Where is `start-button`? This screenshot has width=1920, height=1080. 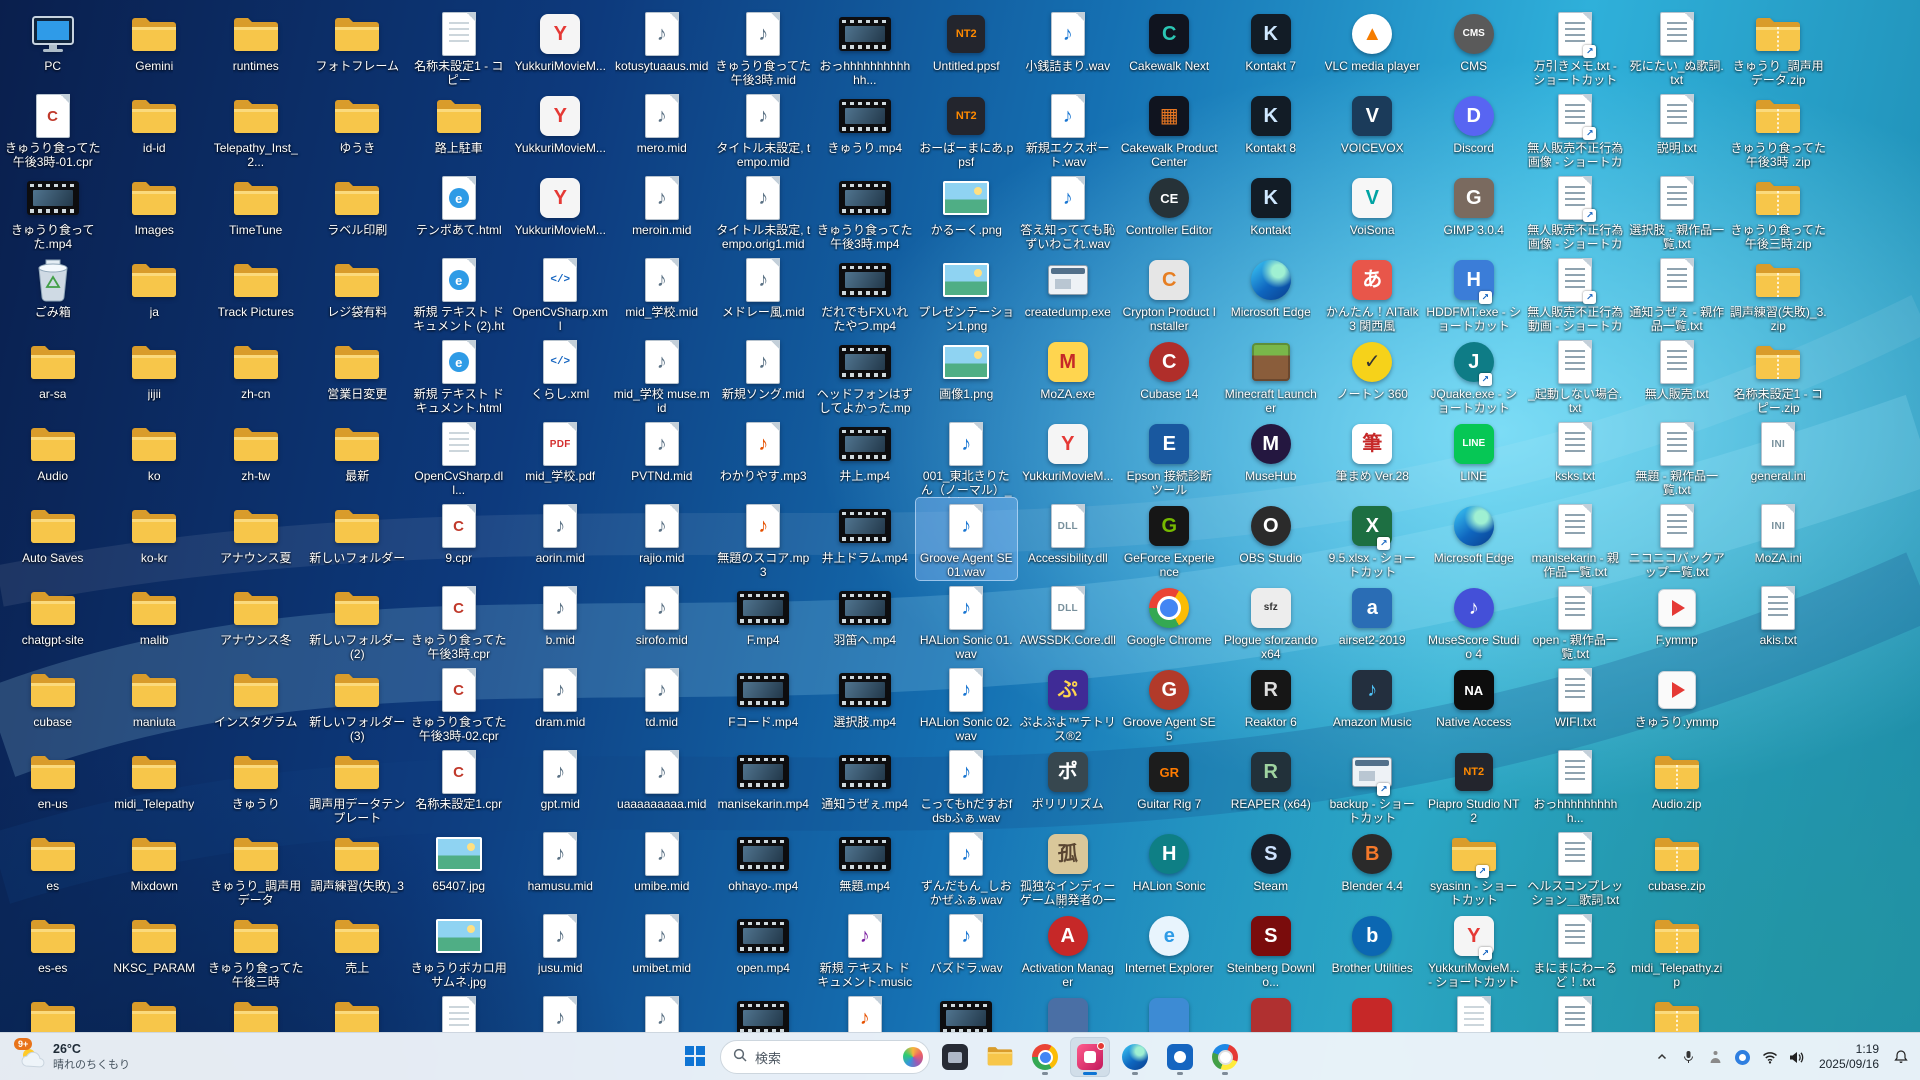
start-button is located at coordinates (695, 1057).